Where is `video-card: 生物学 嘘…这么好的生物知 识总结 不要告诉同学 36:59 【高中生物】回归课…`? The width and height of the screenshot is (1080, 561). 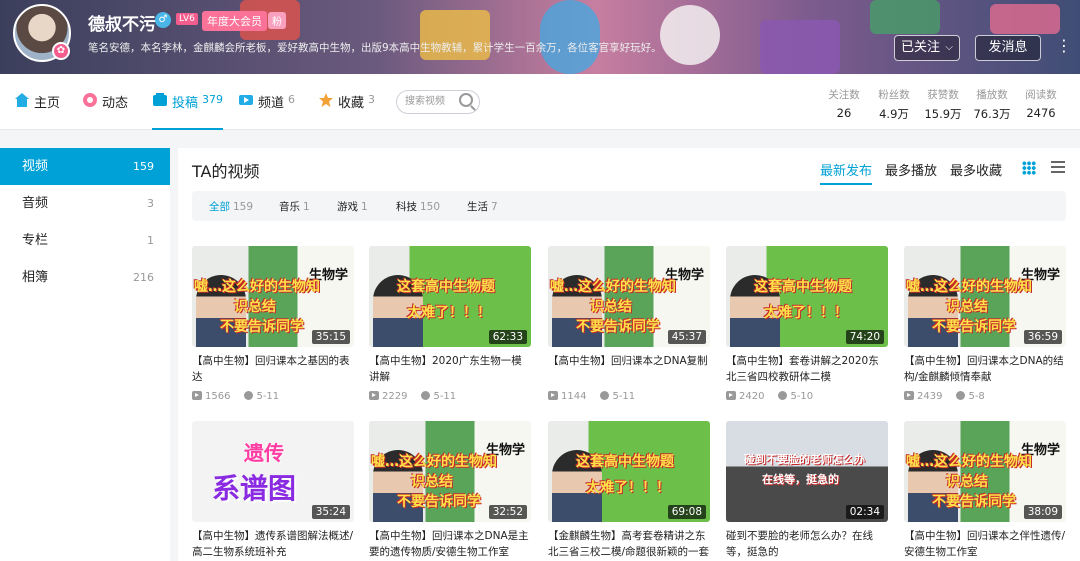
video-card: 生物学 嘘…这么好的生物知 识总结 不要告诉同学 36:59 【高中生物】回归课… is located at coordinates (985, 324).